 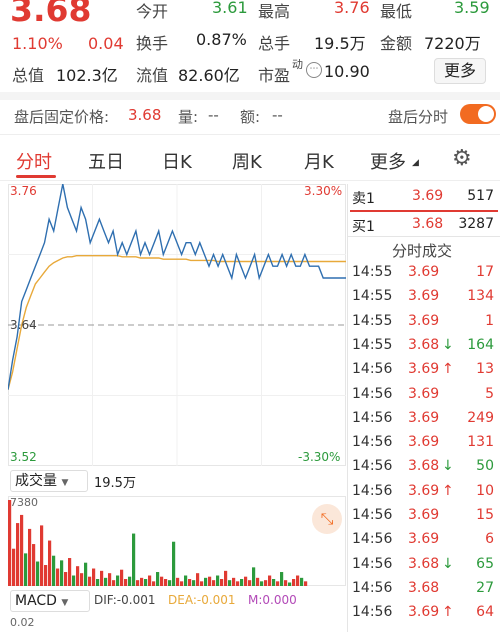 I want to click on volume-total: 19.5万, so click(x=115, y=483).